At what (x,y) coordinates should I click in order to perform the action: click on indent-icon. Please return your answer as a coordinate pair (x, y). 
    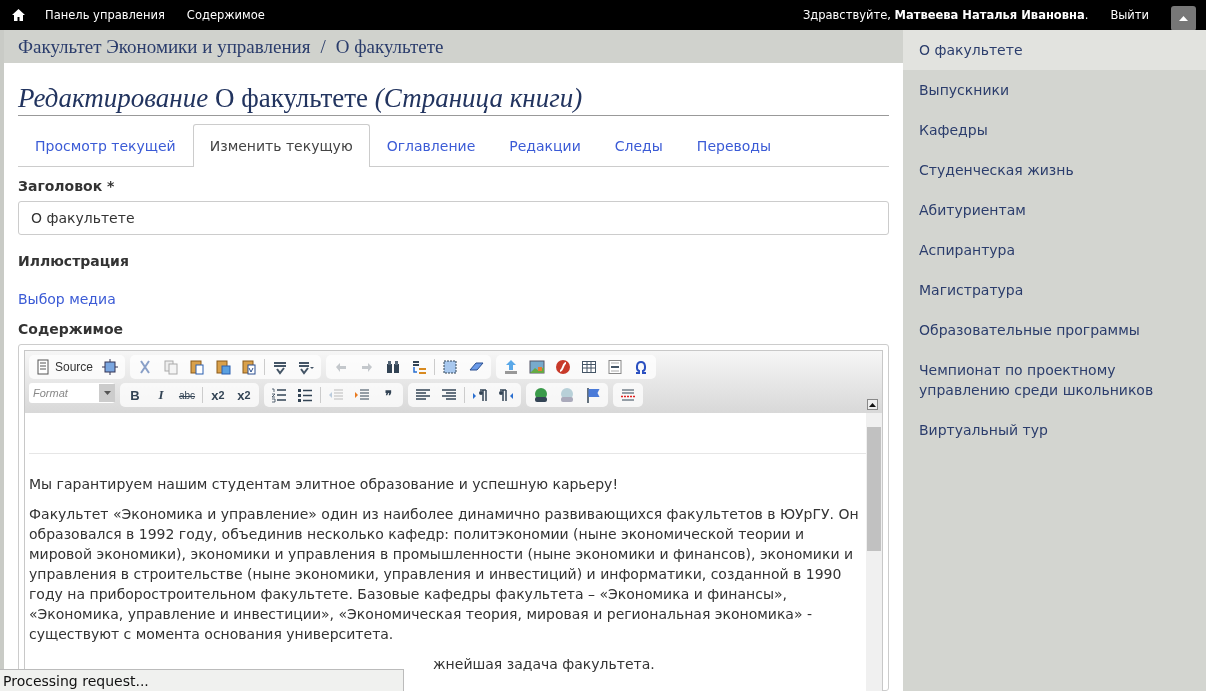
    Looking at the image, I should click on (362, 395).